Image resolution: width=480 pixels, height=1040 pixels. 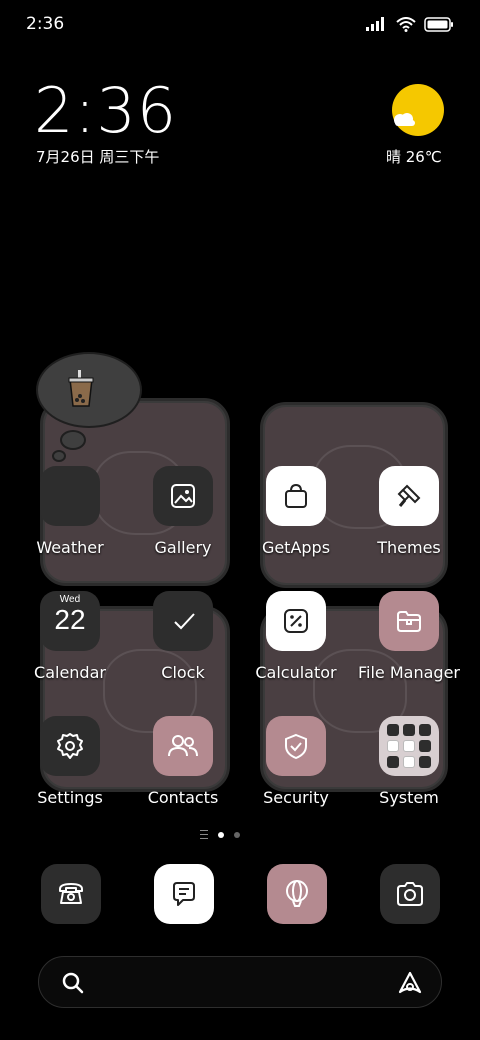 I want to click on app-getapps: GetApps, so click(x=296, y=521).